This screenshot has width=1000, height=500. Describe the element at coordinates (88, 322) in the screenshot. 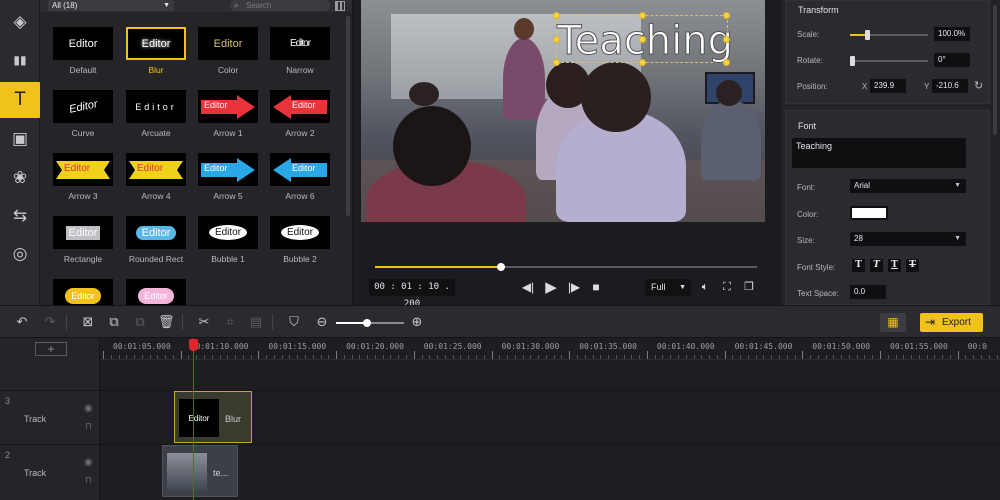

I see `delete-clip-icon: ⊠` at that location.